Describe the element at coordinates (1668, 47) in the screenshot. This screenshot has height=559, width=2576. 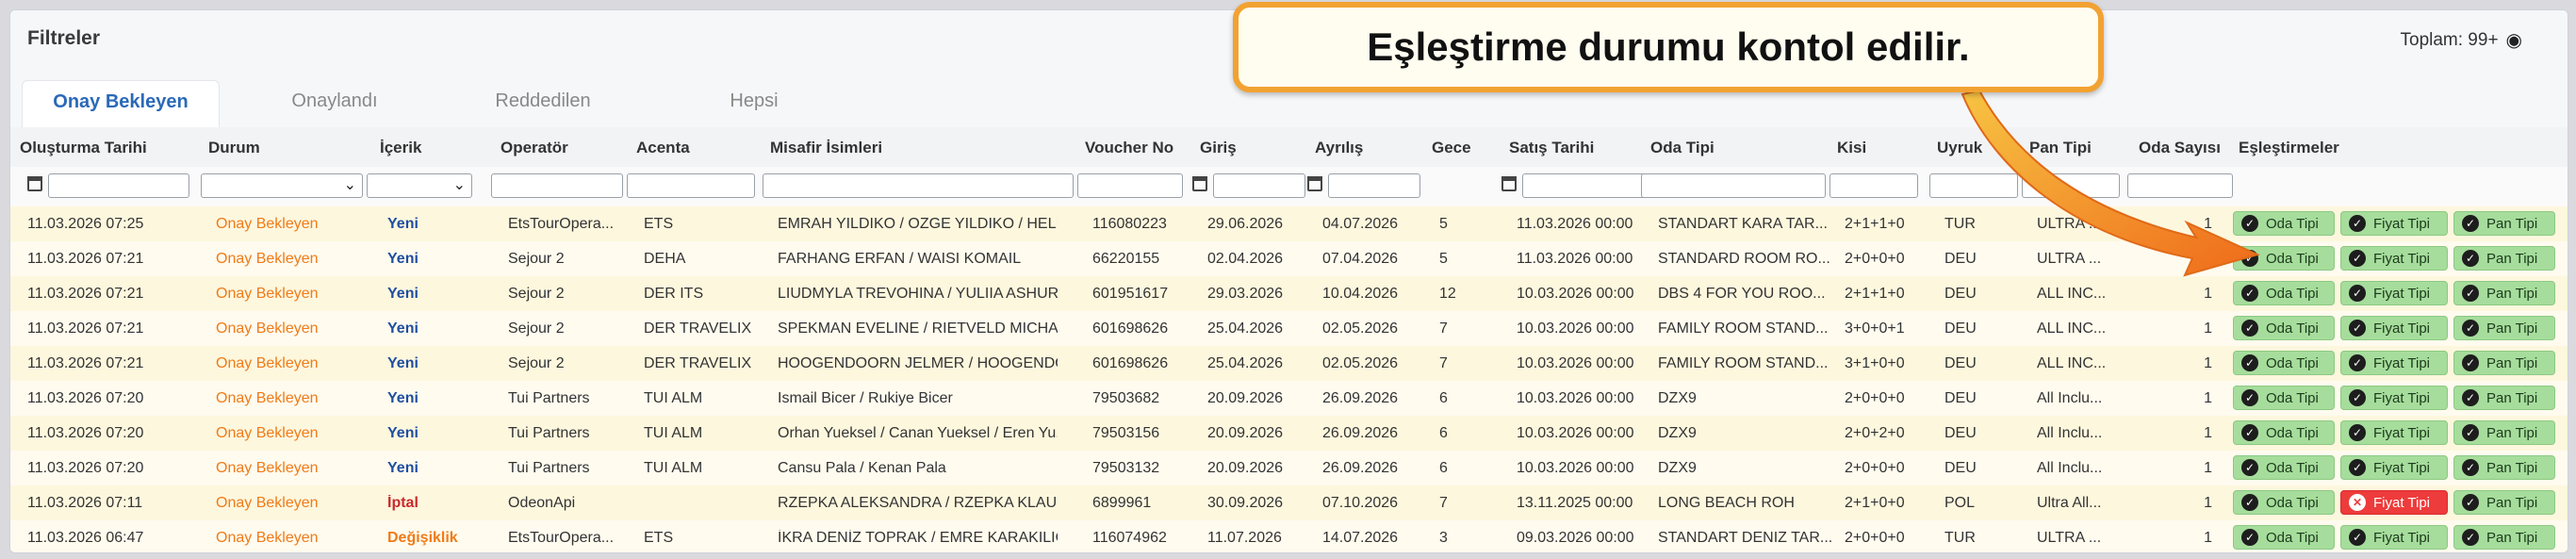
I see `callout-box: Eşleştirme durumu kontol edilir.` at that location.